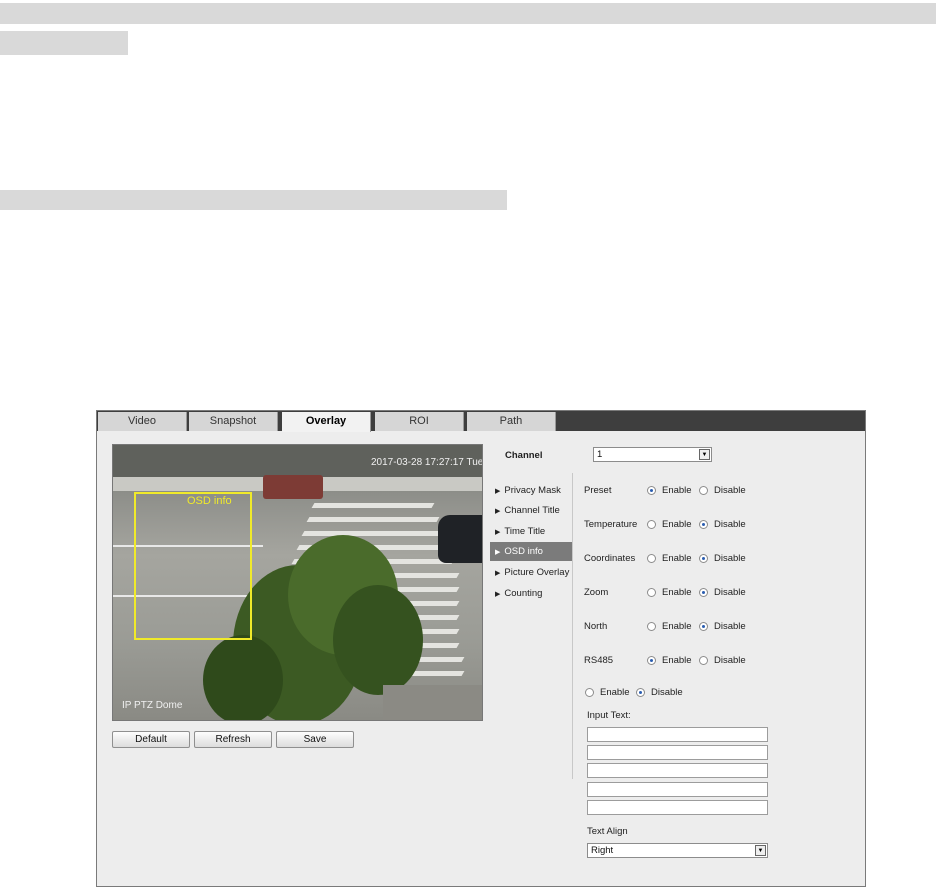 This screenshot has width=936, height=893. Describe the element at coordinates (610, 558) in the screenshot. I see `coordinates-label: Coordinates` at that location.